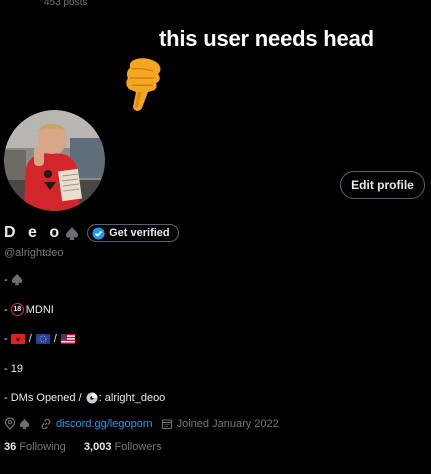  What do you see at coordinates (17, 309) in the screenshot?
I see `no-under-18-icon: 18` at bounding box center [17, 309].